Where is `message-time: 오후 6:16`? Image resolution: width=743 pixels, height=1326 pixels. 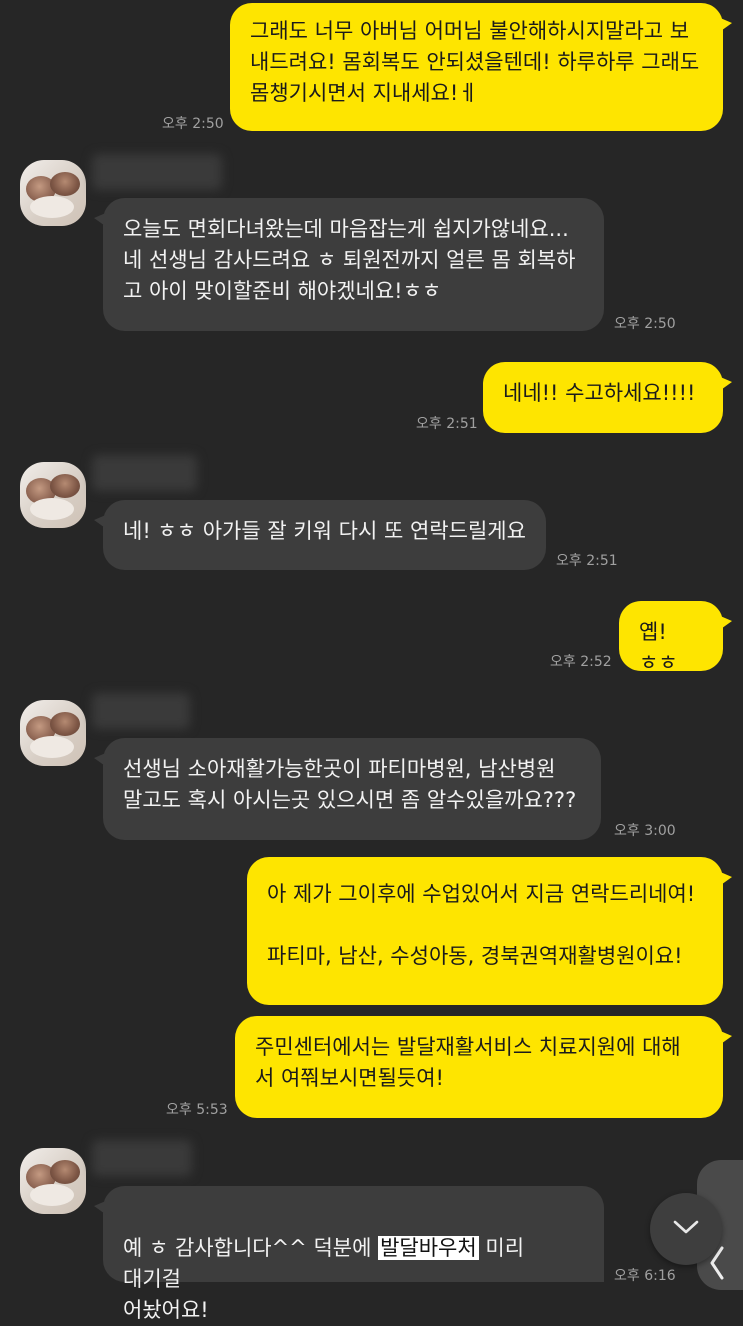 message-time: 오후 6:16 is located at coordinates (645, 1276).